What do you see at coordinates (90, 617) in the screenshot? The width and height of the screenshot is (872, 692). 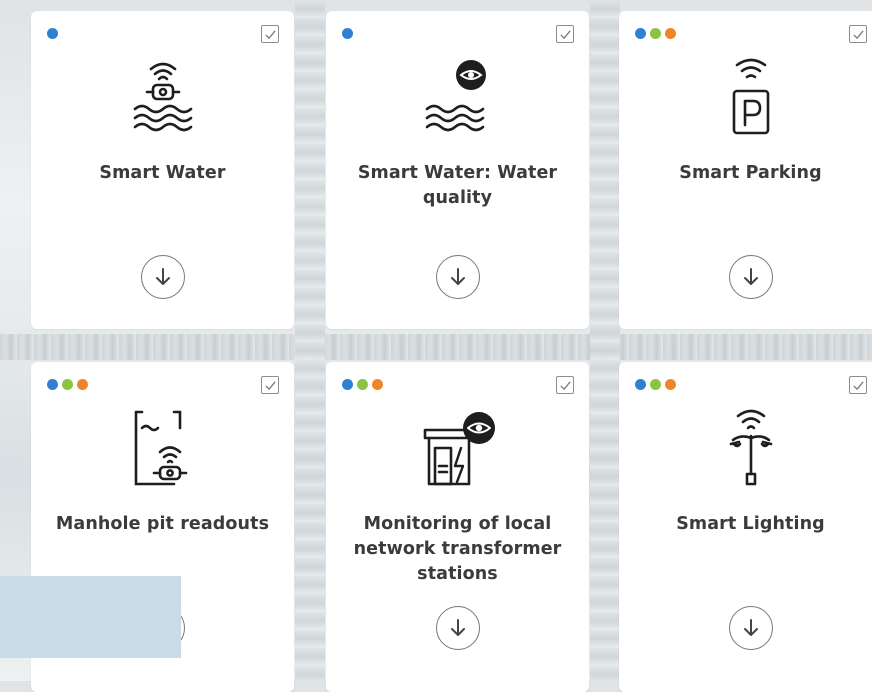 I see `overlay-panel` at bounding box center [90, 617].